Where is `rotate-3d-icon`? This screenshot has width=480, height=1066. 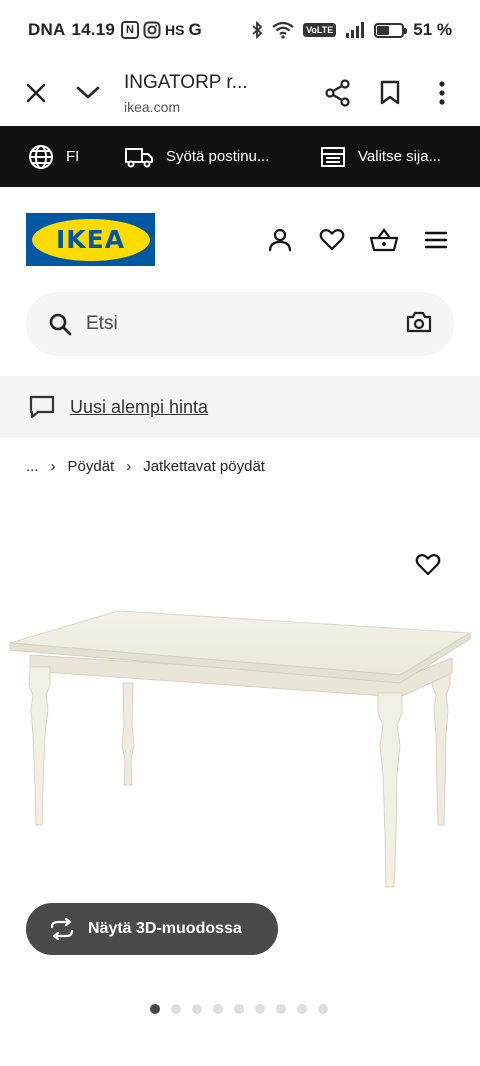
rotate-3d-icon is located at coordinates (62, 929).